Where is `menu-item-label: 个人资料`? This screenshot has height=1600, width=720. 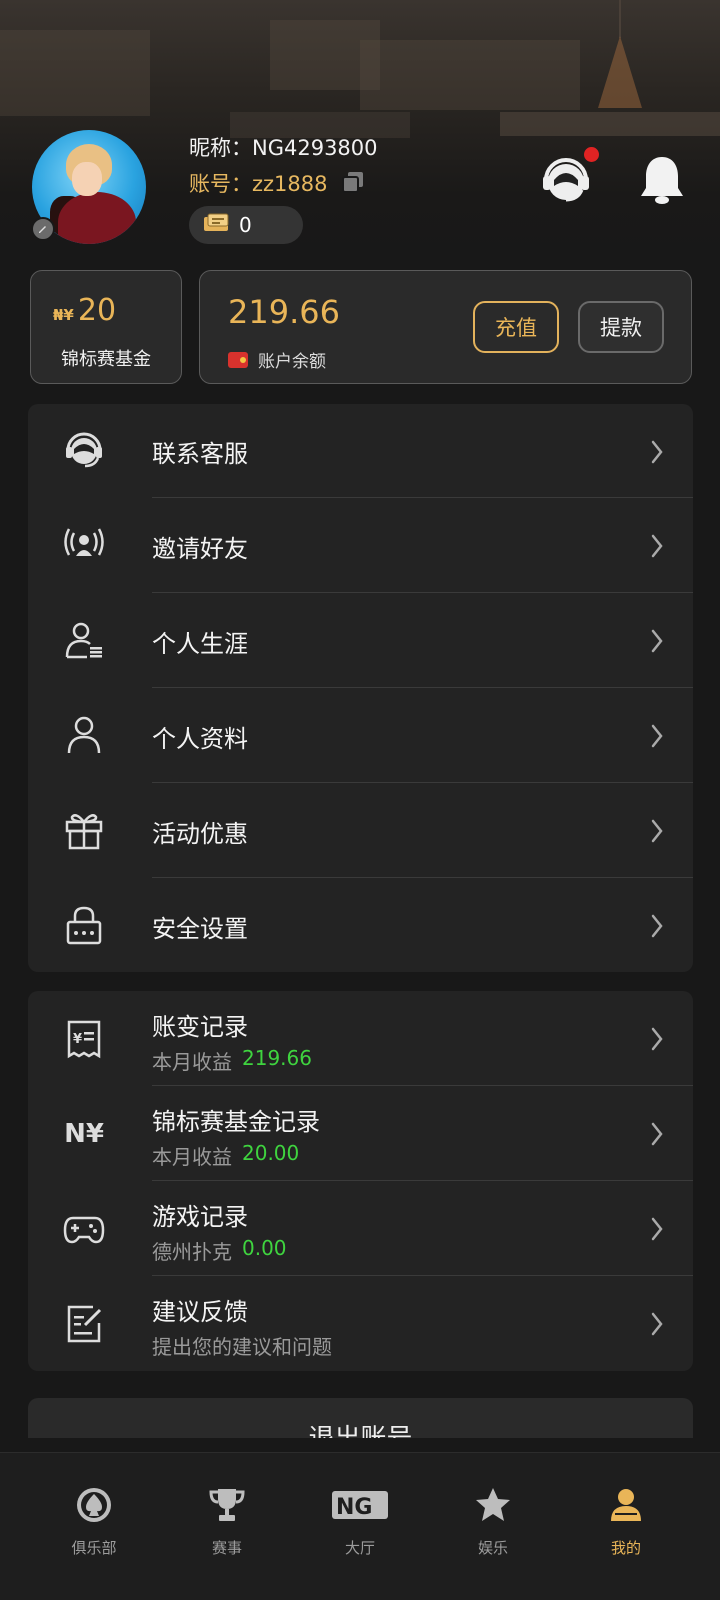 menu-item-label: 个人资料 is located at coordinates (200, 739).